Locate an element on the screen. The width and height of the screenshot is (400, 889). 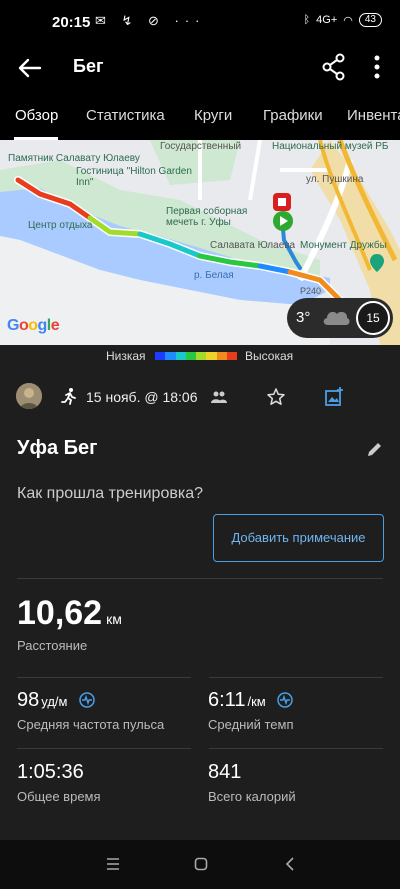
pace-legend: Низкая Высокая is located at coordinates (200, 356).